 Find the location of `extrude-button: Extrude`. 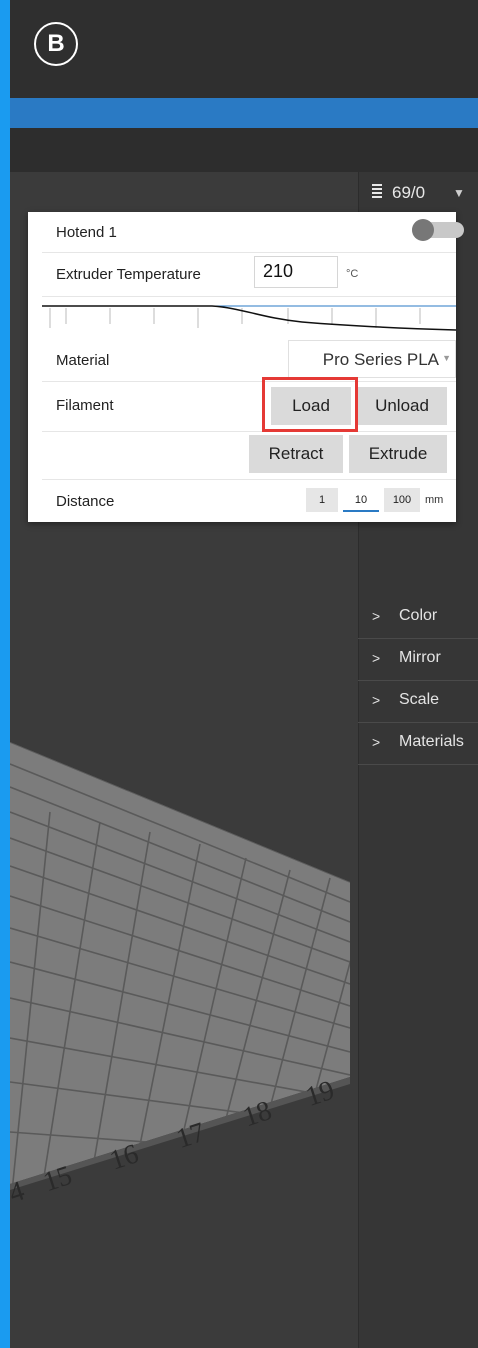

extrude-button: Extrude is located at coordinates (398, 454).